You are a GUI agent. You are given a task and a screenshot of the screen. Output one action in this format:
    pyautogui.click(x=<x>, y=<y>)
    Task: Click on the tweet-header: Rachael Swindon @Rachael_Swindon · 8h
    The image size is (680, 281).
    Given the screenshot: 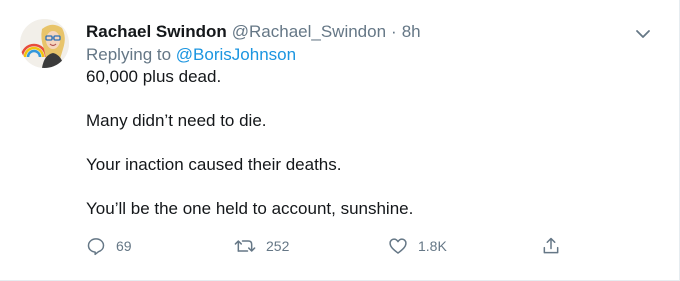 What is the action you would take?
    pyautogui.click(x=370, y=32)
    